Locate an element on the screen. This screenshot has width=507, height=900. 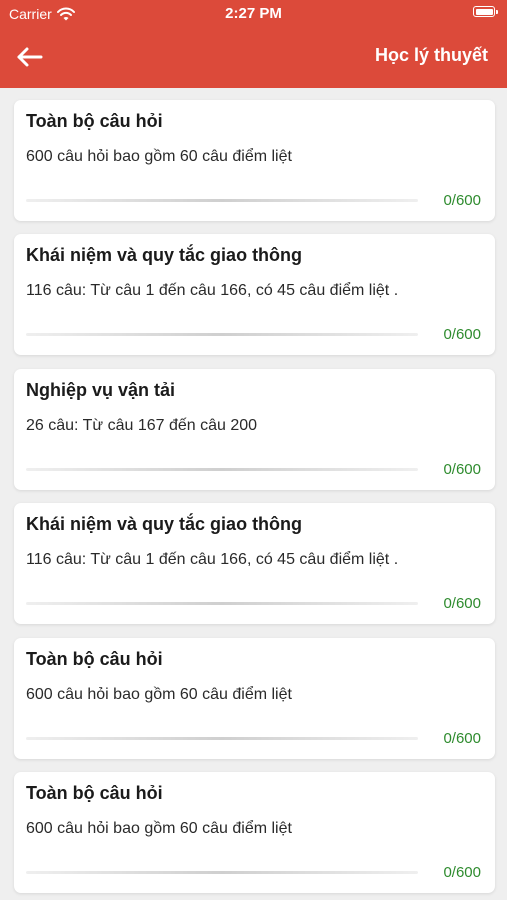
page-title: Học lý thuyết is located at coordinates (431, 55).